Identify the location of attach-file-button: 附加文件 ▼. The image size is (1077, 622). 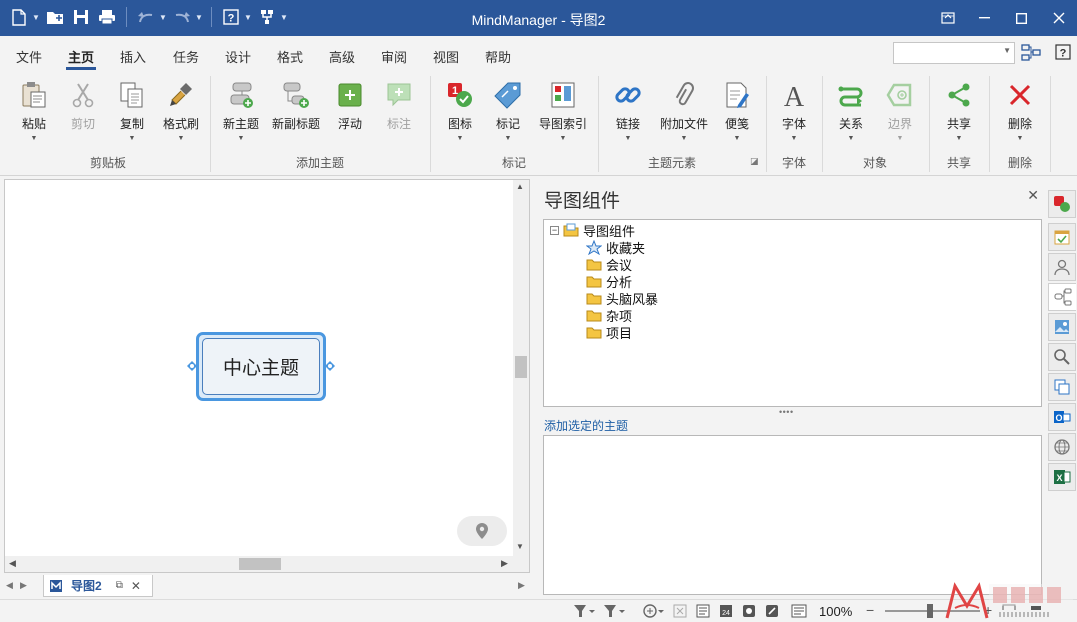
(684, 110).